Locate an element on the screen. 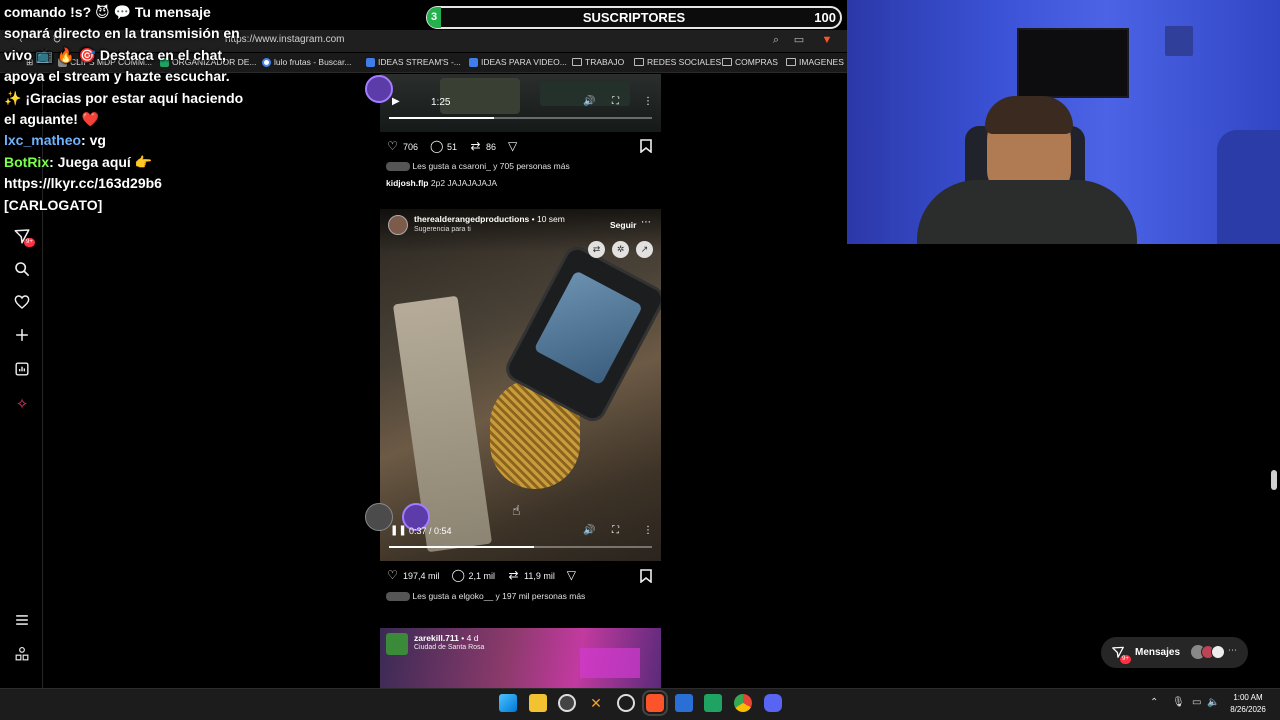  chat-username: BotRix is located at coordinates (27, 161).